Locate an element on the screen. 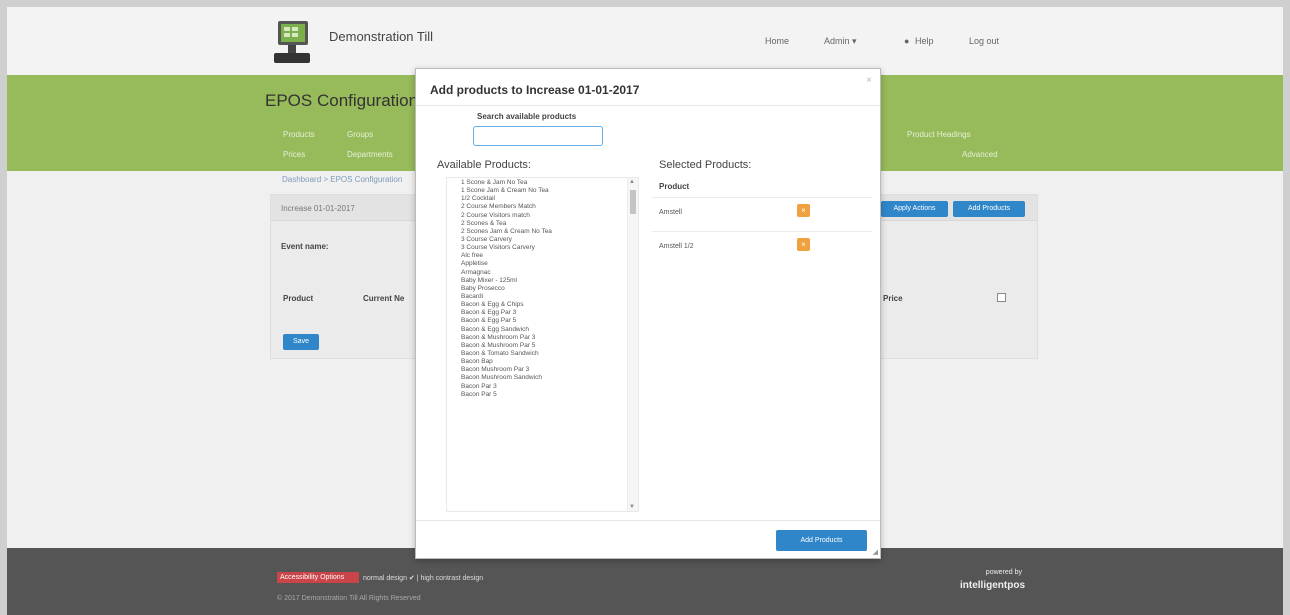 This screenshot has width=1290, height=615. scroll-thumb is located at coordinates (633, 202).